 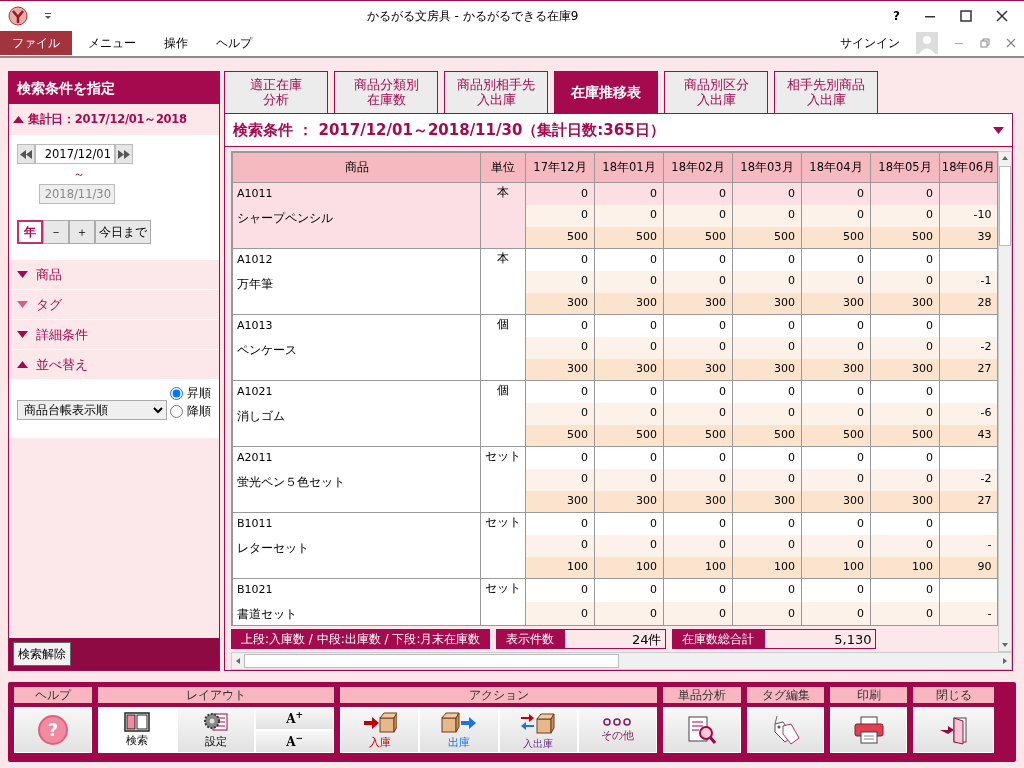 What do you see at coordinates (30, 232) in the screenshot?
I see `period-button: 年` at bounding box center [30, 232].